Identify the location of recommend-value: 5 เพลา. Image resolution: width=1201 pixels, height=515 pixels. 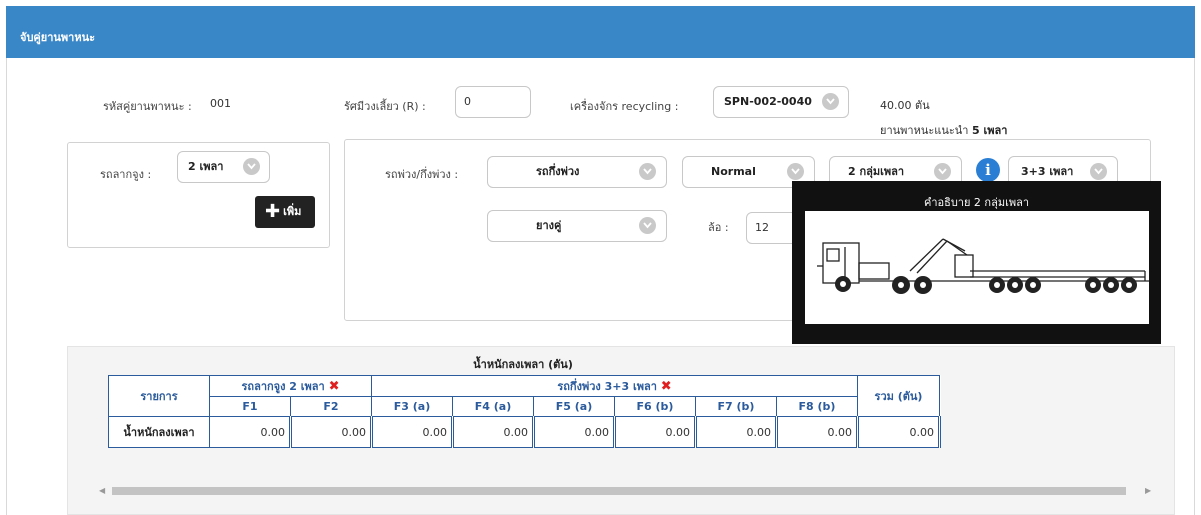
(989, 130).